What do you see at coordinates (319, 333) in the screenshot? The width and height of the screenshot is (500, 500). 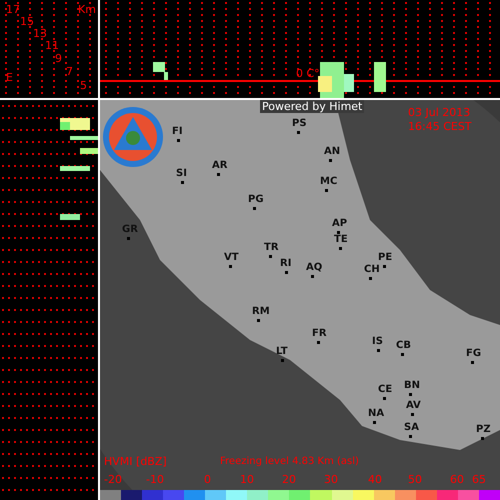 I see `city-label: FR` at bounding box center [319, 333].